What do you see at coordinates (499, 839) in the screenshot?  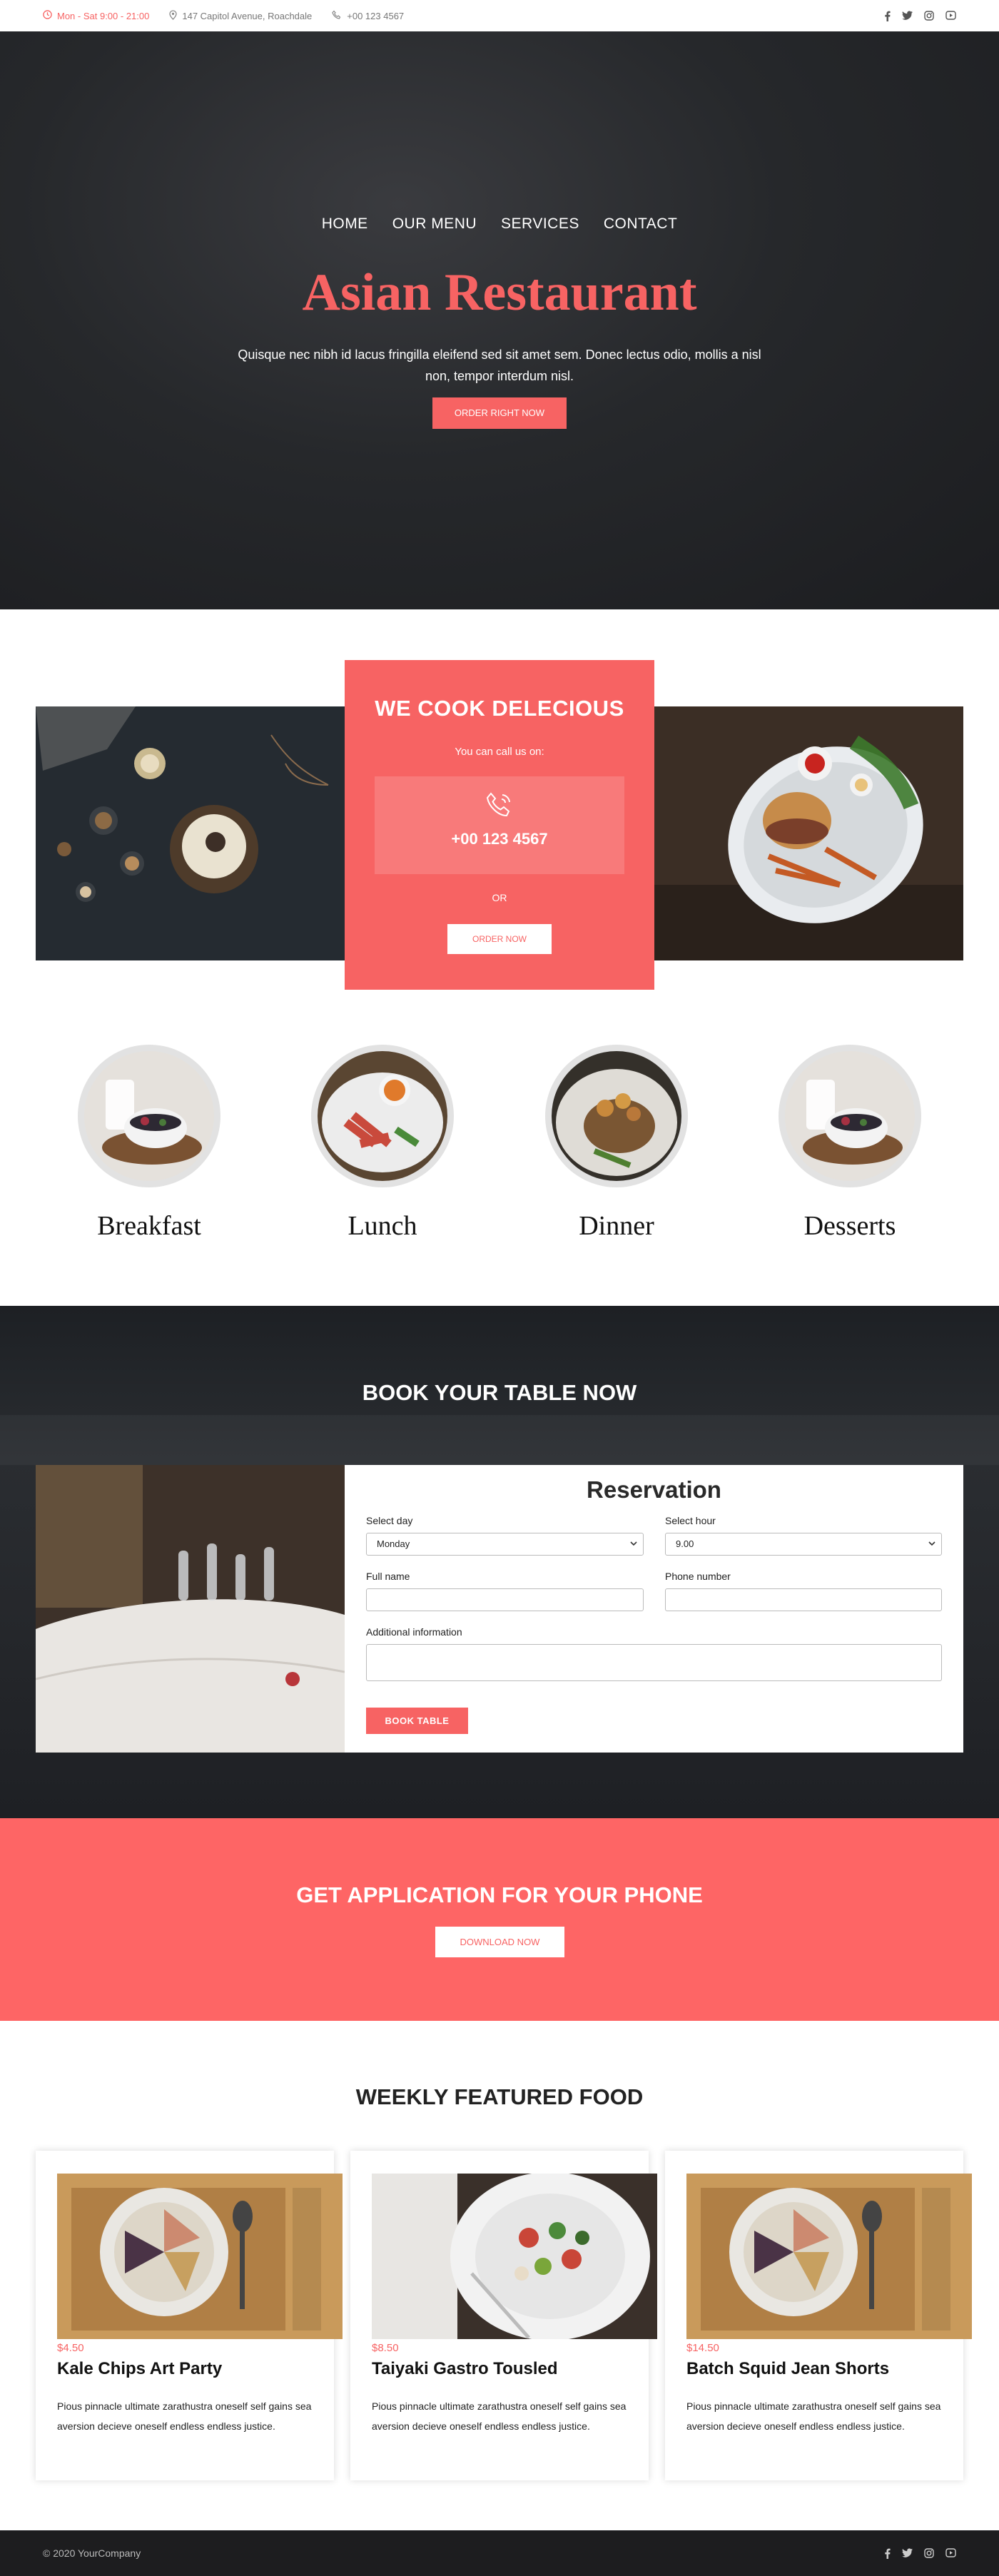 I see `call-phone-number: +00 123 4567` at bounding box center [499, 839].